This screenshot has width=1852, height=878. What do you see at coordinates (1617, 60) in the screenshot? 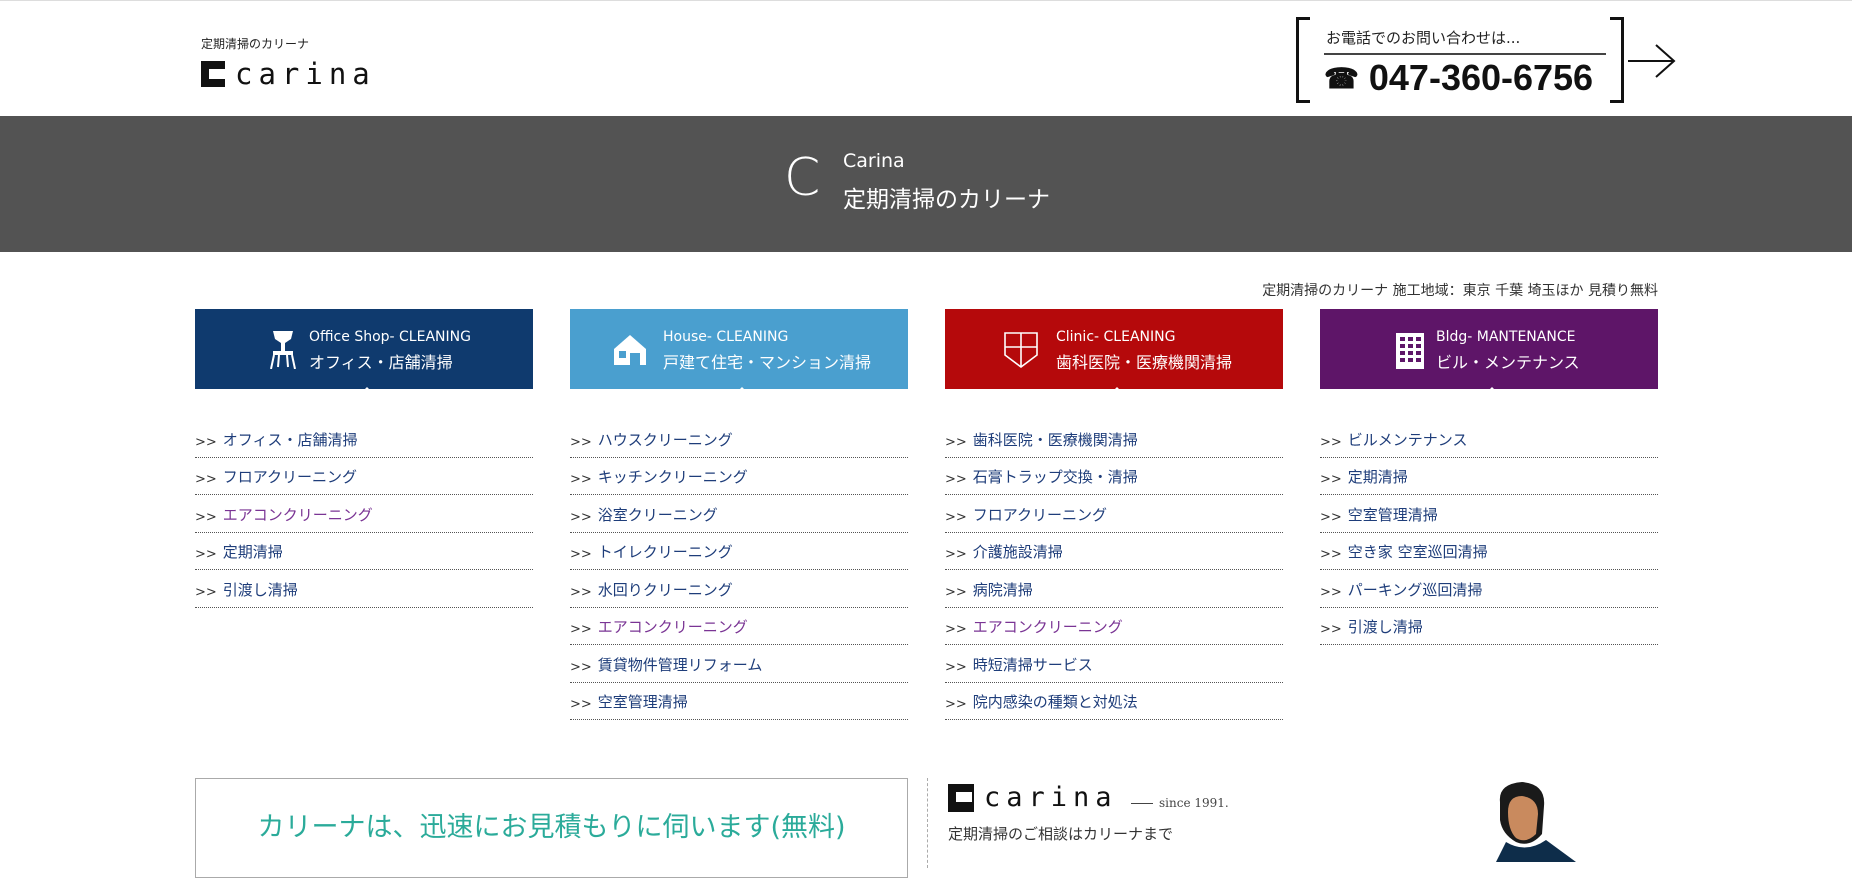
I see `bracket-right` at bounding box center [1617, 60].